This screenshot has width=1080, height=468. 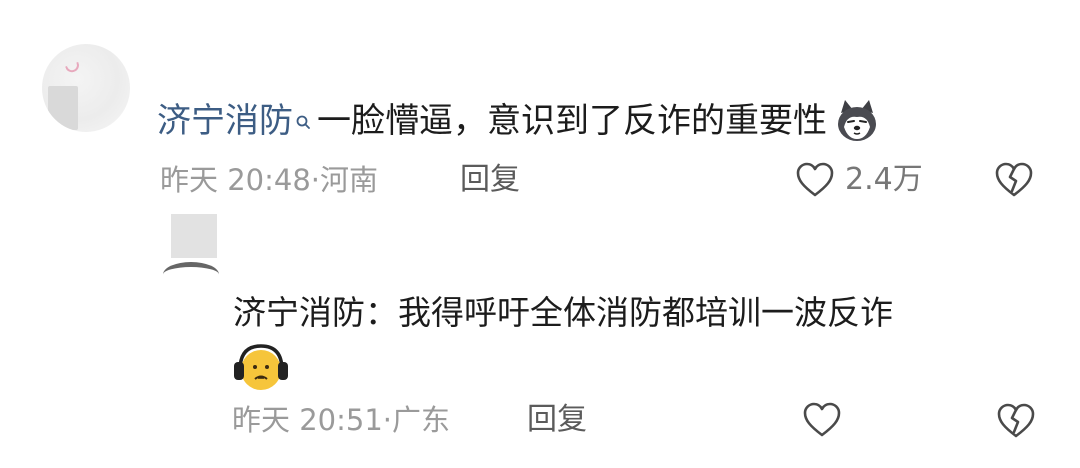 I want to click on reply-location: 广东, so click(x=421, y=420).